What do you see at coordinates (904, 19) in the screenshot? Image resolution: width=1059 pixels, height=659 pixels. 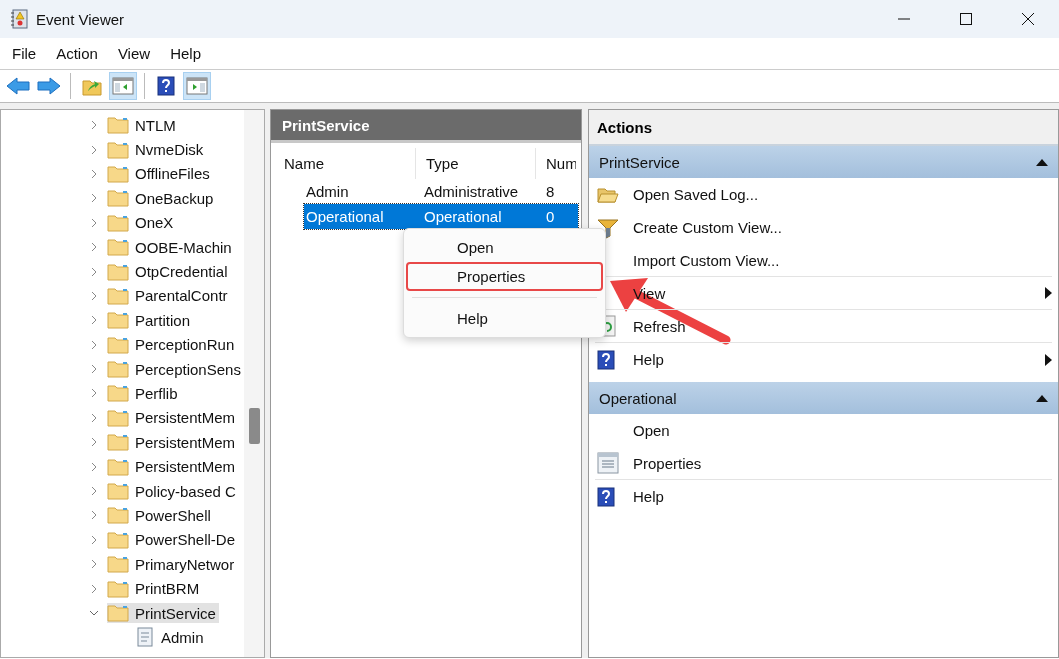 I see `minimize-icon` at bounding box center [904, 19].